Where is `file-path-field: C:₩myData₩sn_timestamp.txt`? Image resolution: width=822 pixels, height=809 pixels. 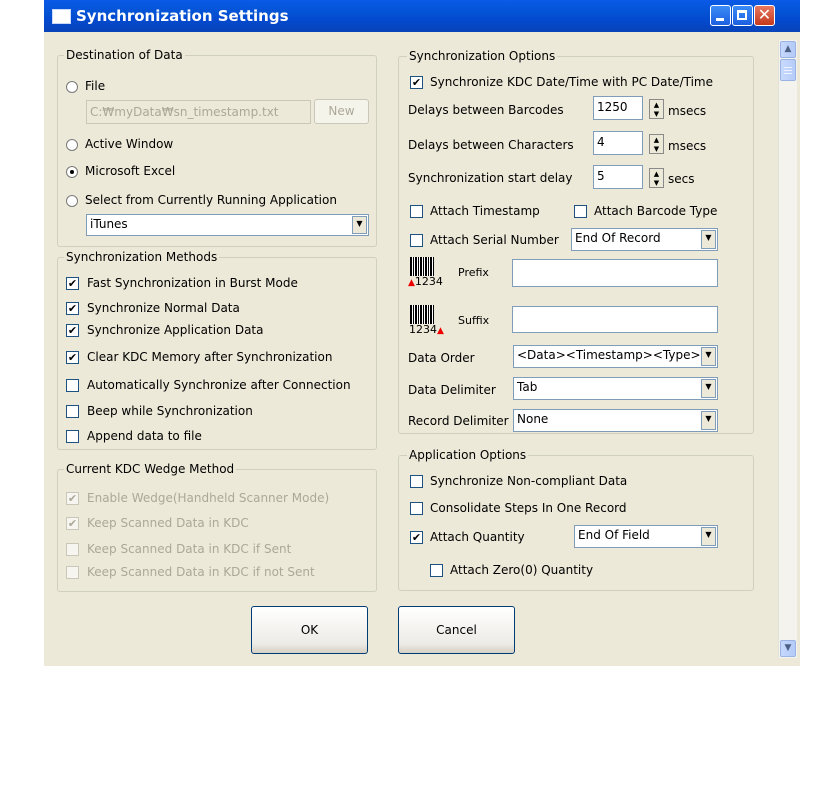
file-path-field: C:₩myData₩sn_timestamp.txt is located at coordinates (198, 112).